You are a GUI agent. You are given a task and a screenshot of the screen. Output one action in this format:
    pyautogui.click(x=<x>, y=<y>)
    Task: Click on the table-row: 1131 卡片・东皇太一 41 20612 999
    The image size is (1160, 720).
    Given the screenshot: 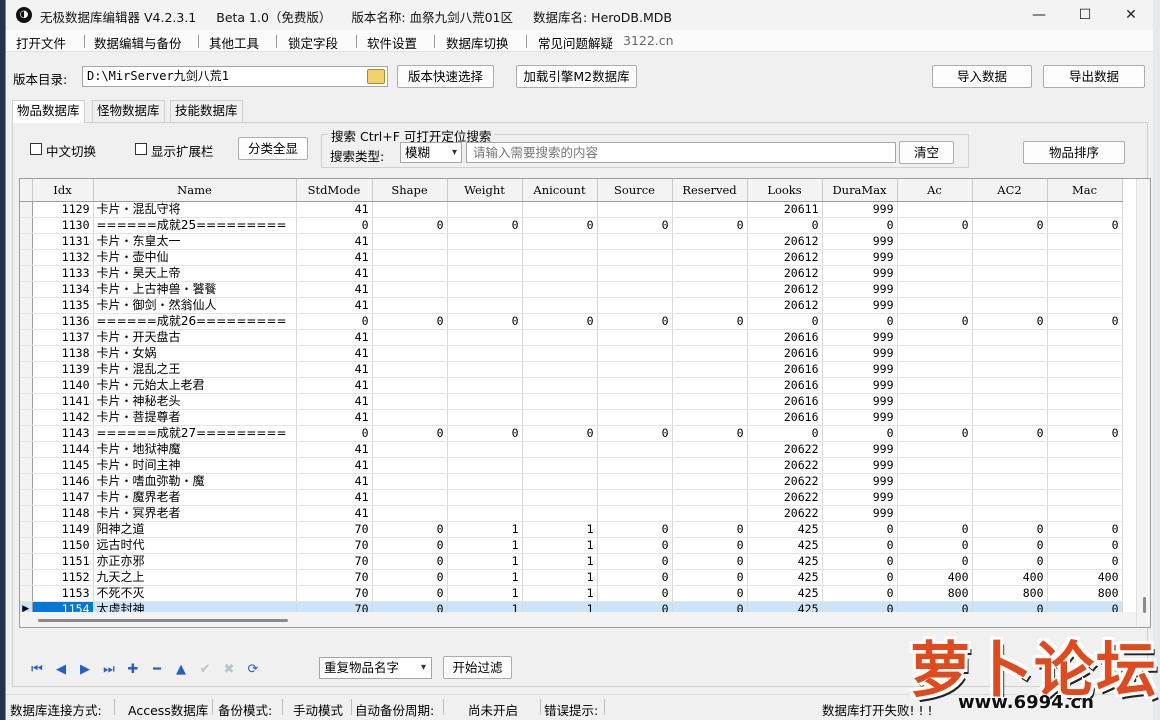 What is the action you would take?
    pyautogui.click(x=571, y=241)
    